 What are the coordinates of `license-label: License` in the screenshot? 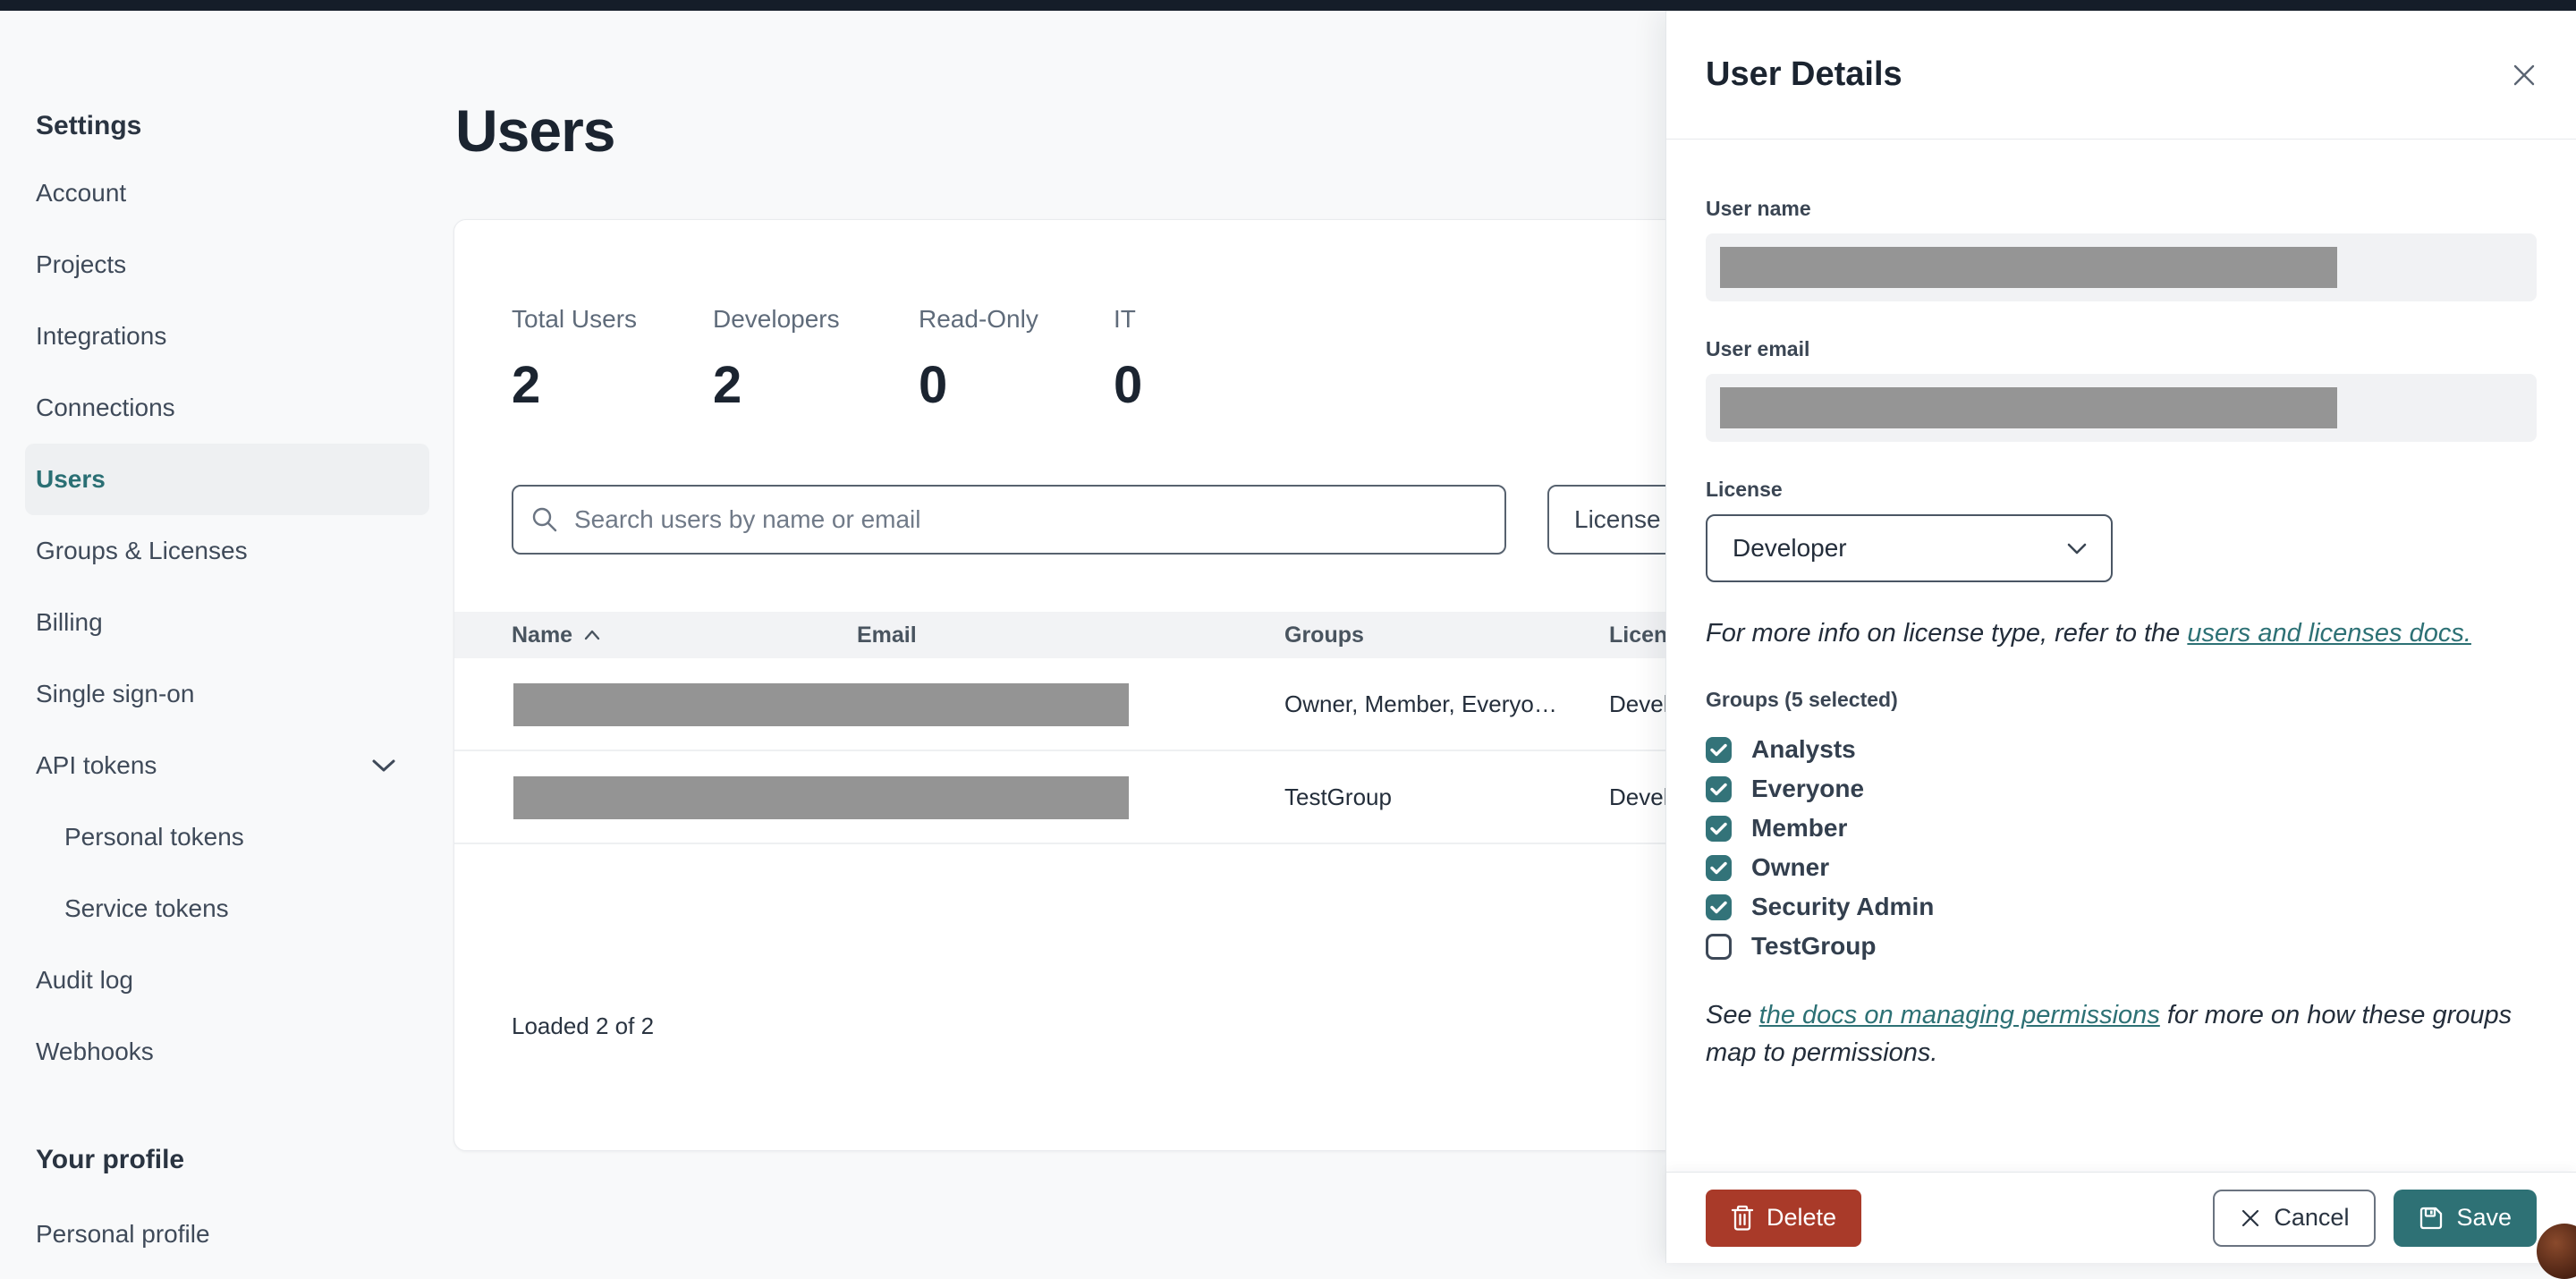 It's located at (1744, 489).